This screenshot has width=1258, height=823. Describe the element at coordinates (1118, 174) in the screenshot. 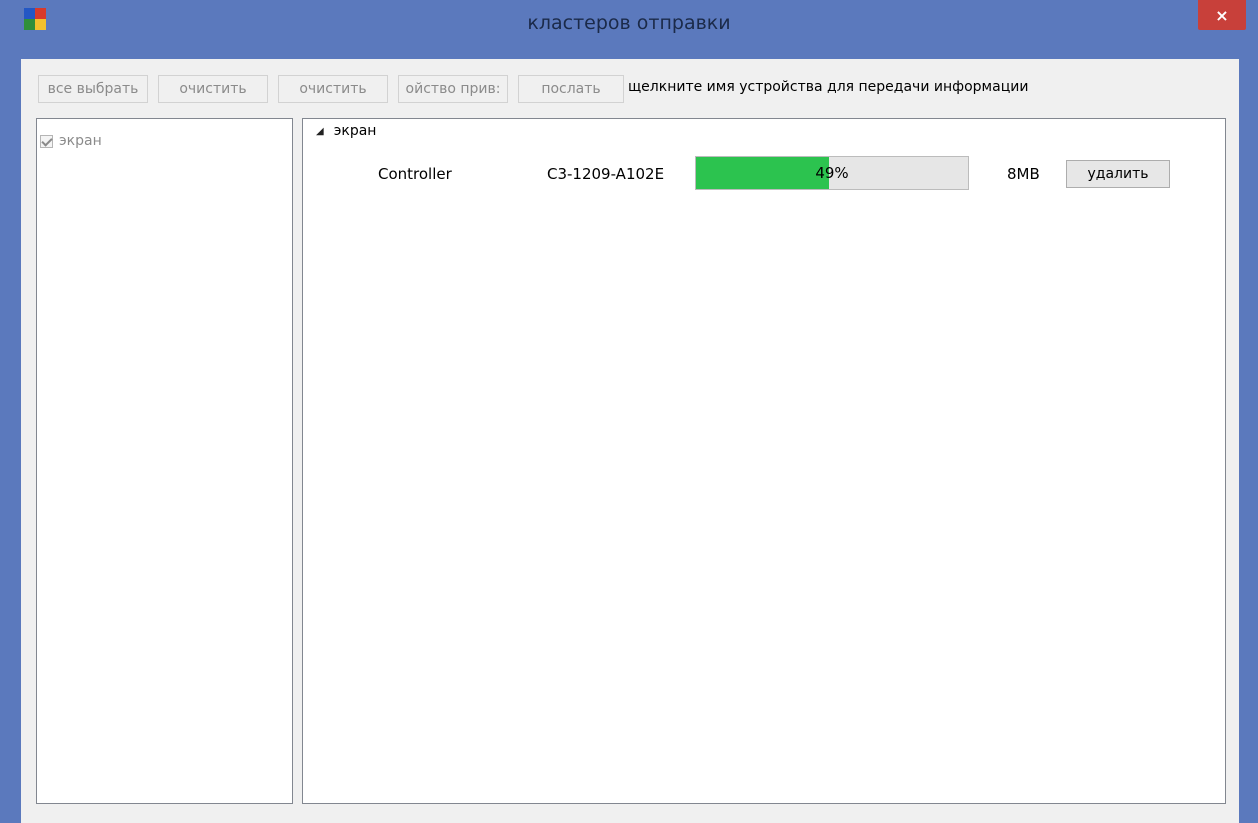

I see `delete-button: удалить` at that location.